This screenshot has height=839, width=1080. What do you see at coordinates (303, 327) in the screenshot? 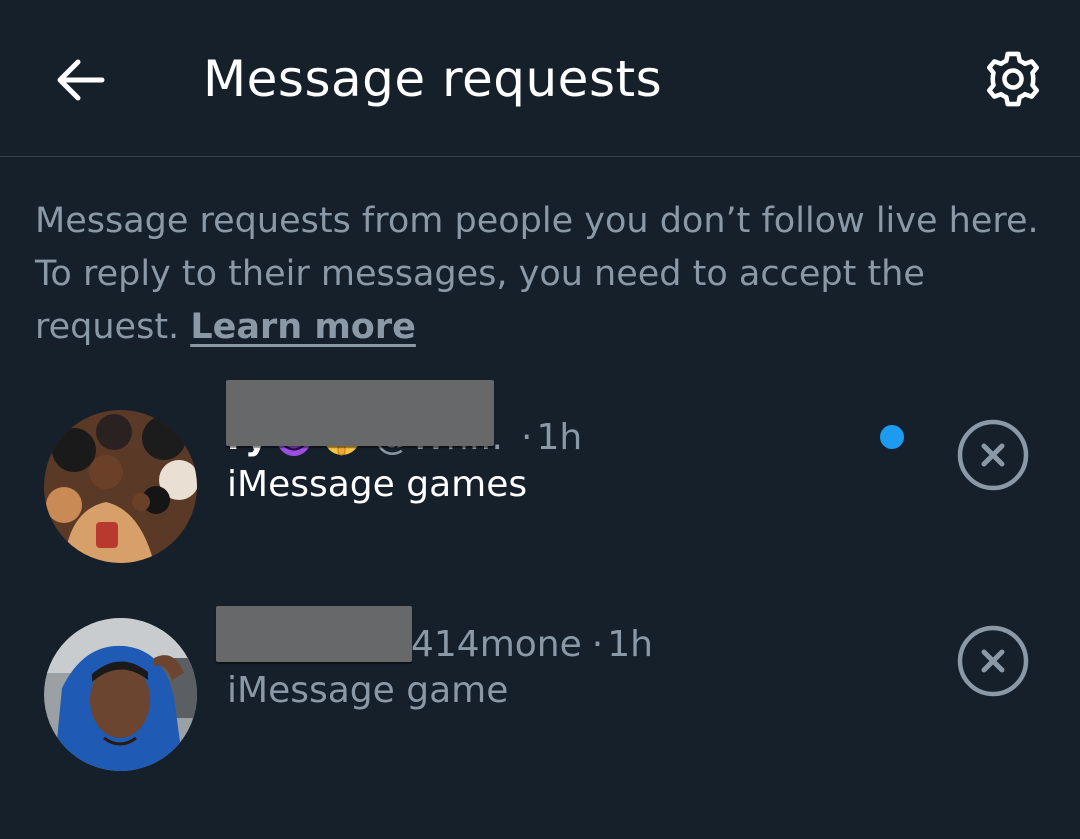
I see `learn-more-link: Learn more` at bounding box center [303, 327].